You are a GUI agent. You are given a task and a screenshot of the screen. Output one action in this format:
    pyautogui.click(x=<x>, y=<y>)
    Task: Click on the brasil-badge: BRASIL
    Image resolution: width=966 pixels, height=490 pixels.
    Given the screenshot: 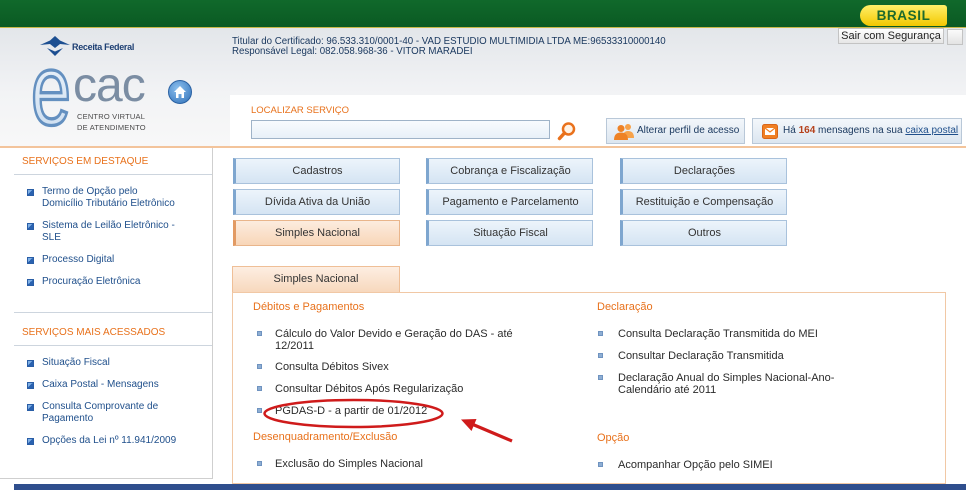 What is the action you would take?
    pyautogui.click(x=903, y=15)
    